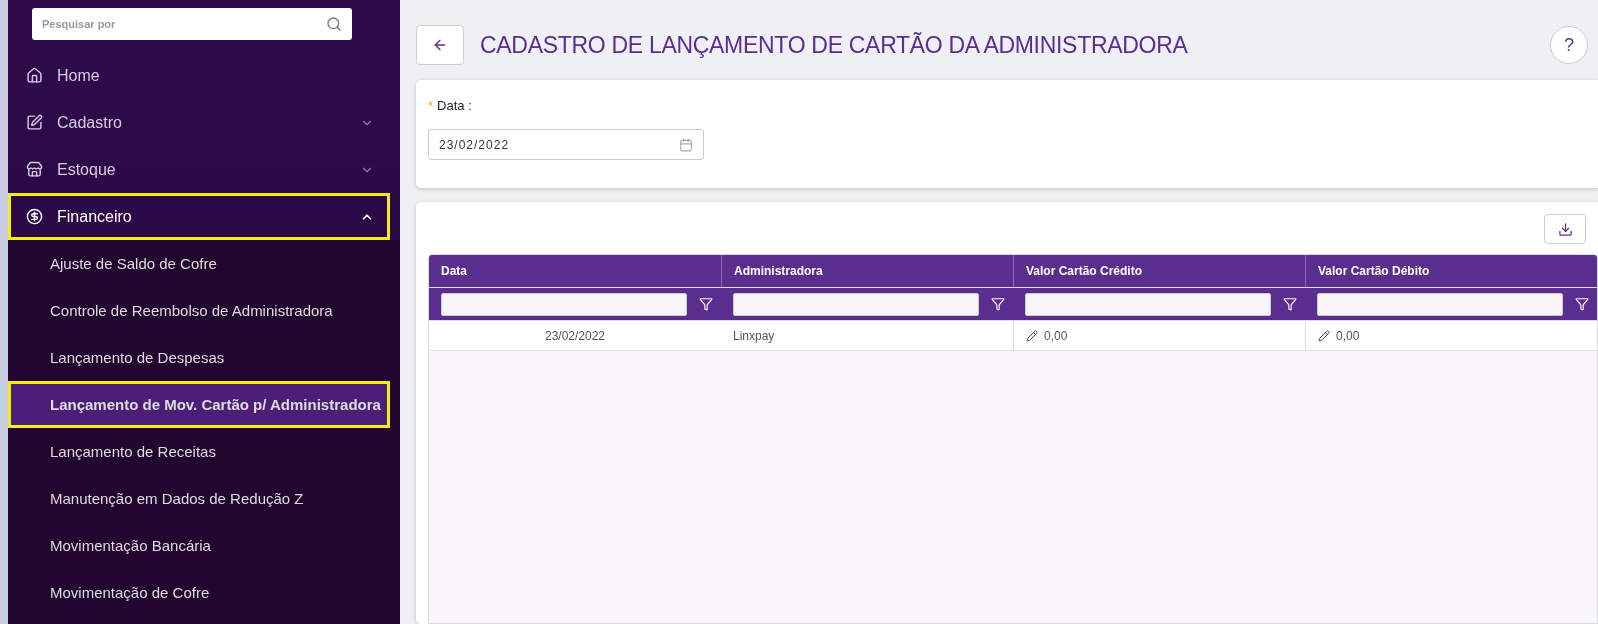  What do you see at coordinates (1569, 45) in the screenshot?
I see `help-button: ?` at bounding box center [1569, 45].